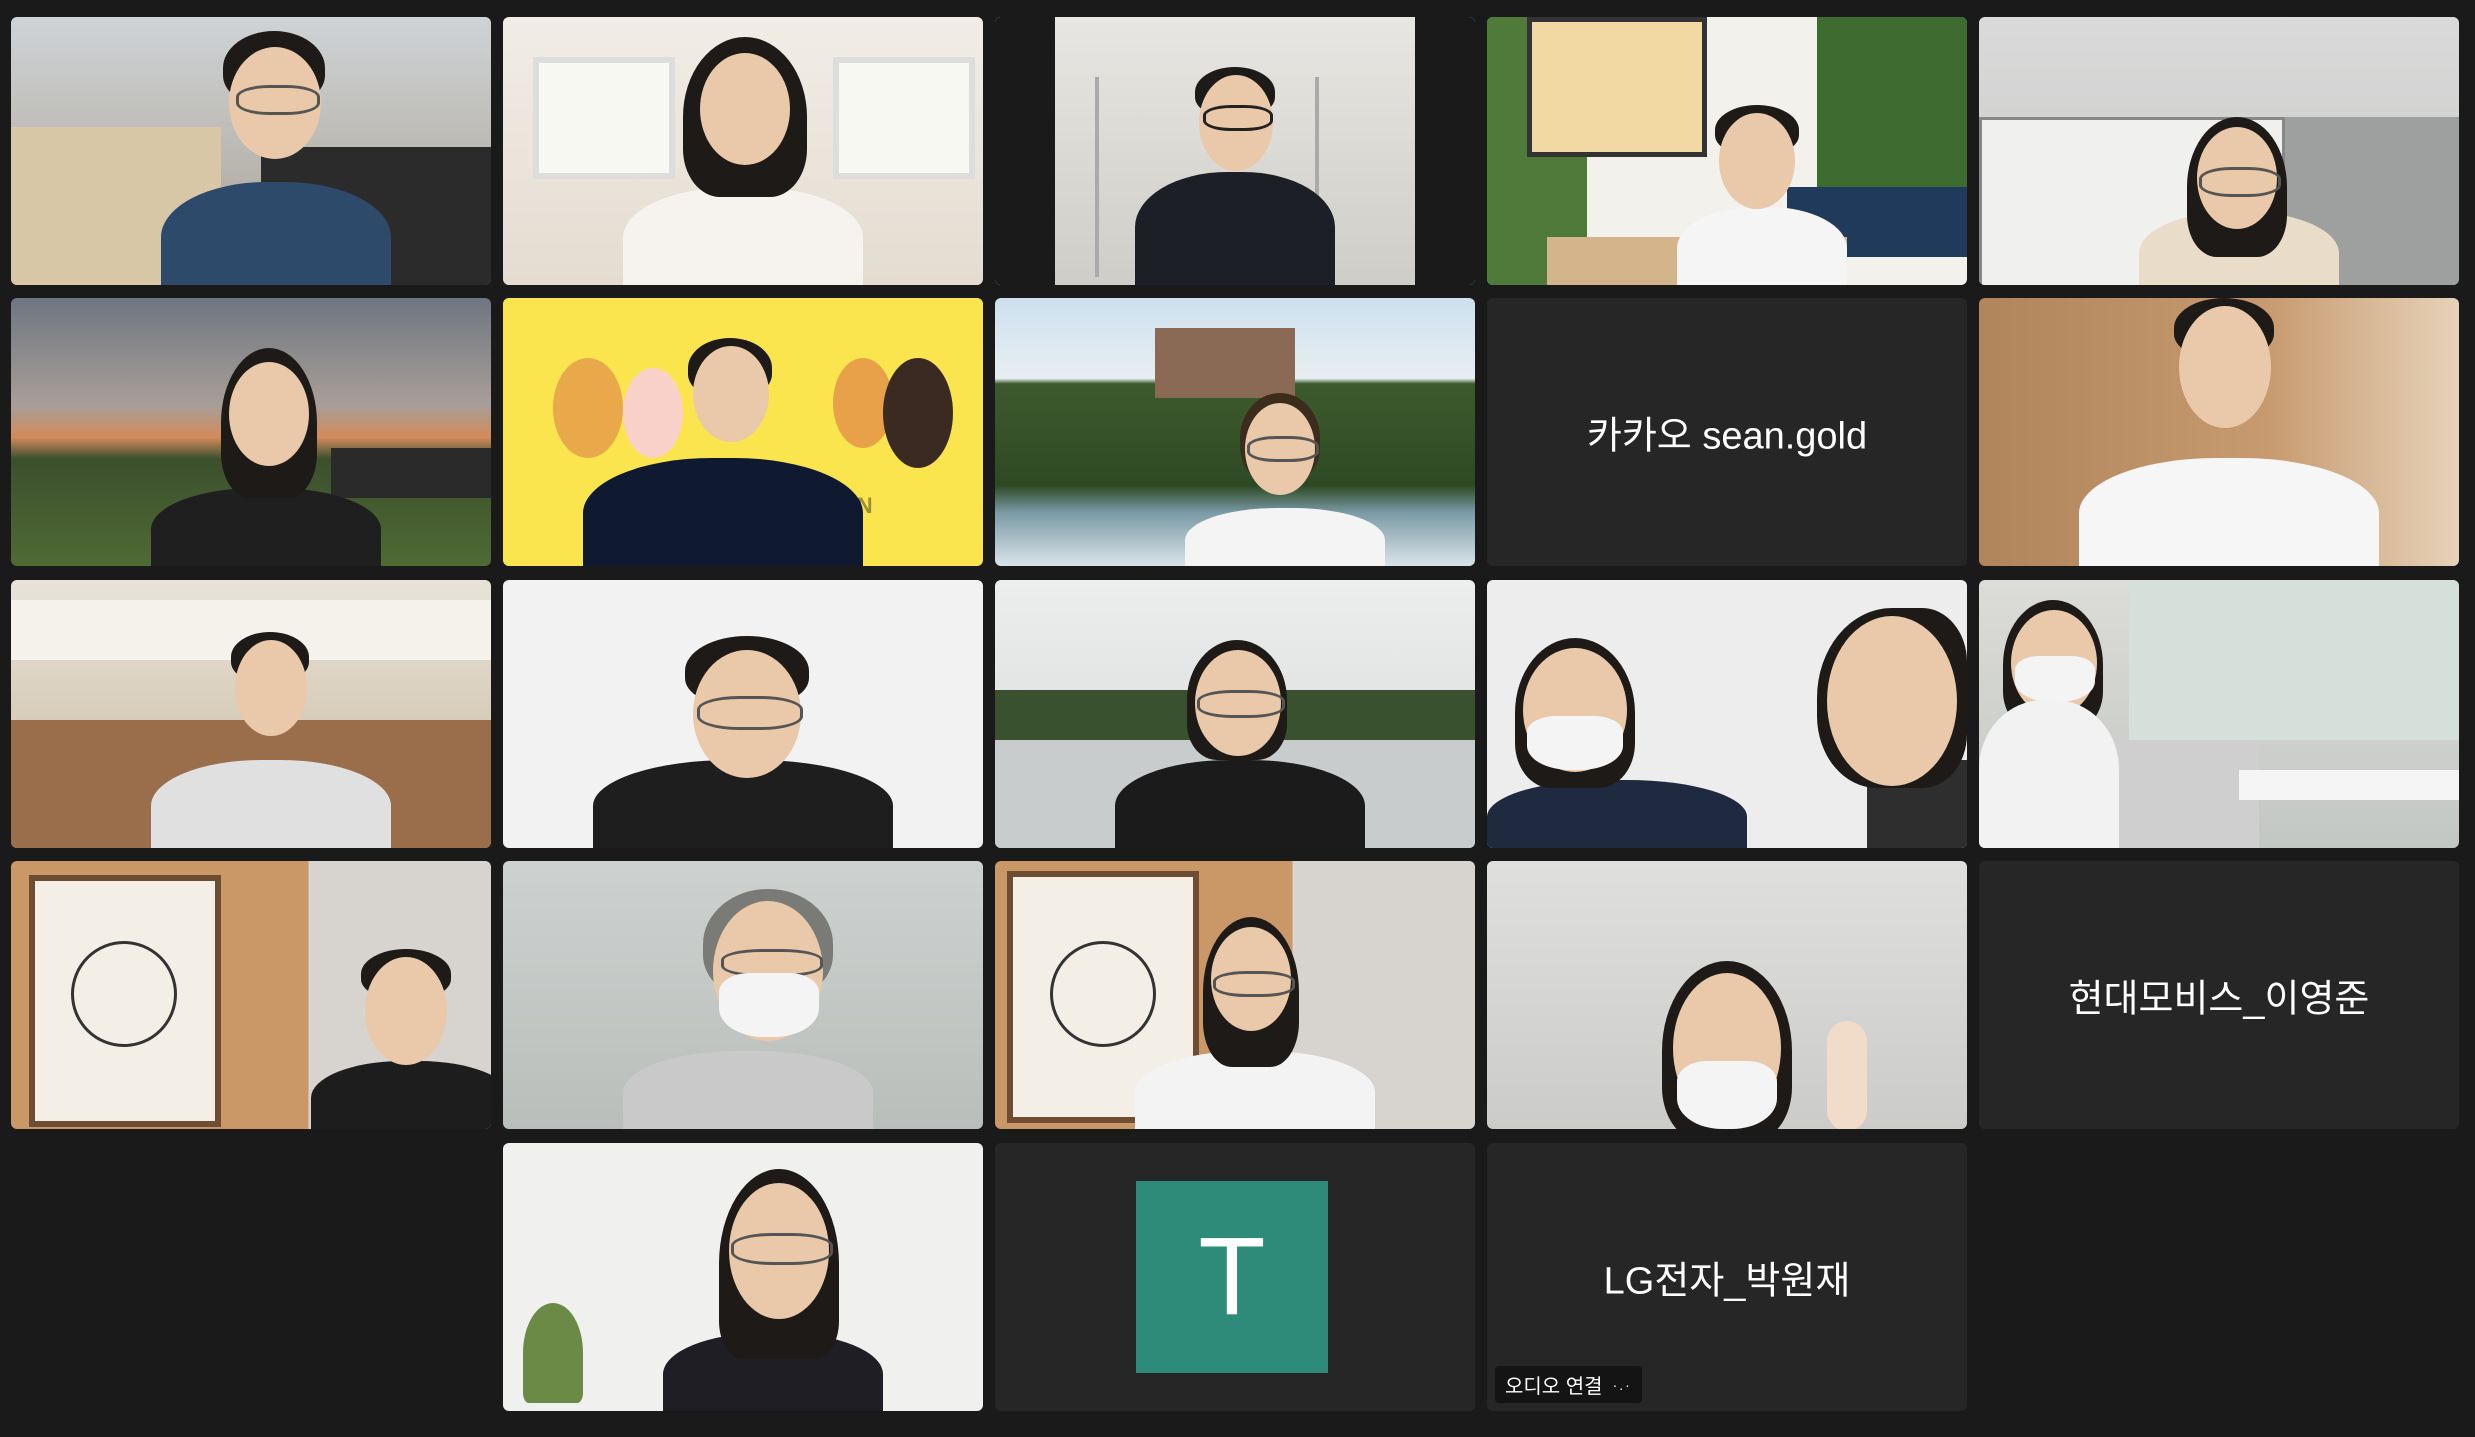  I want to click on participant-tile-p18, so click(1235, 995).